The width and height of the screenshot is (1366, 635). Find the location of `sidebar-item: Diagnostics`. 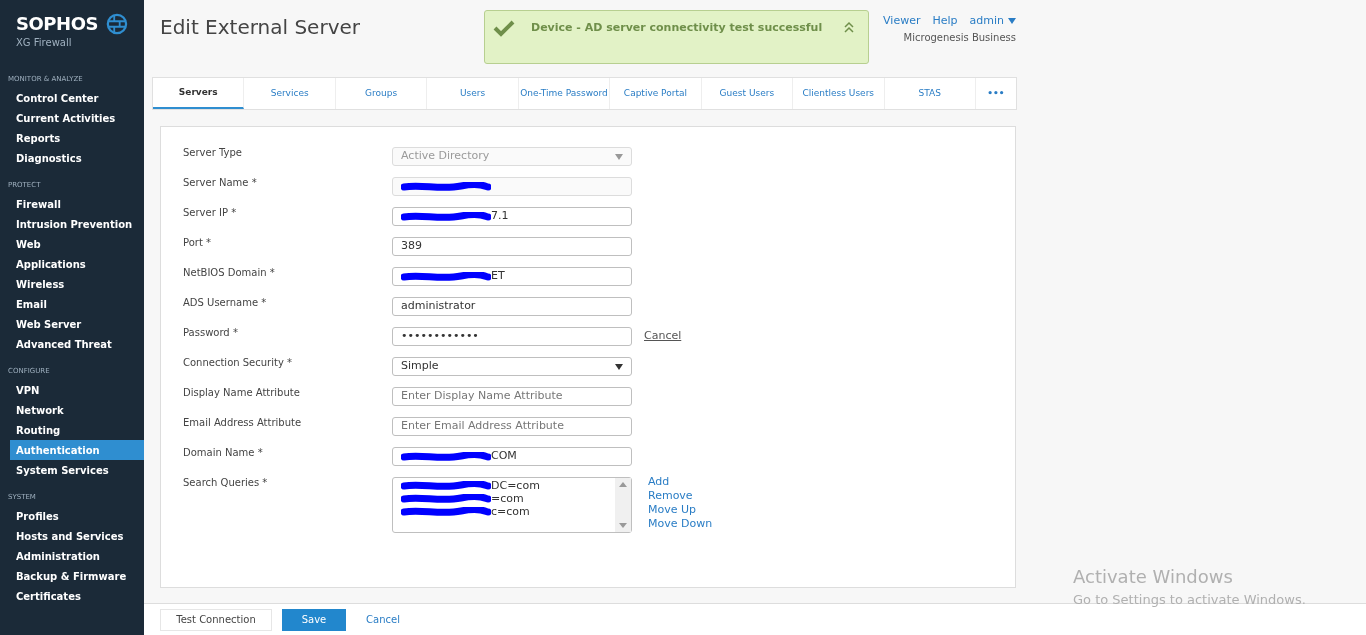

sidebar-item: Diagnostics is located at coordinates (77, 158).